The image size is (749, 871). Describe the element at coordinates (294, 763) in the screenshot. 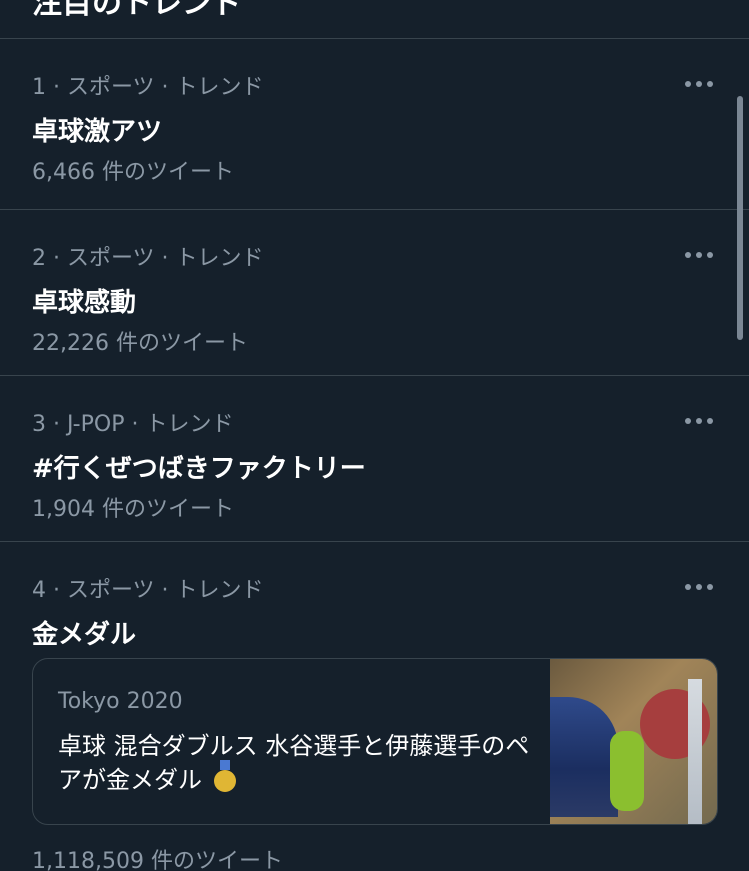

I see `card-headline: 卓球 混合ダブルス 水谷選手と伊藤選手のペアが金メダル` at that location.